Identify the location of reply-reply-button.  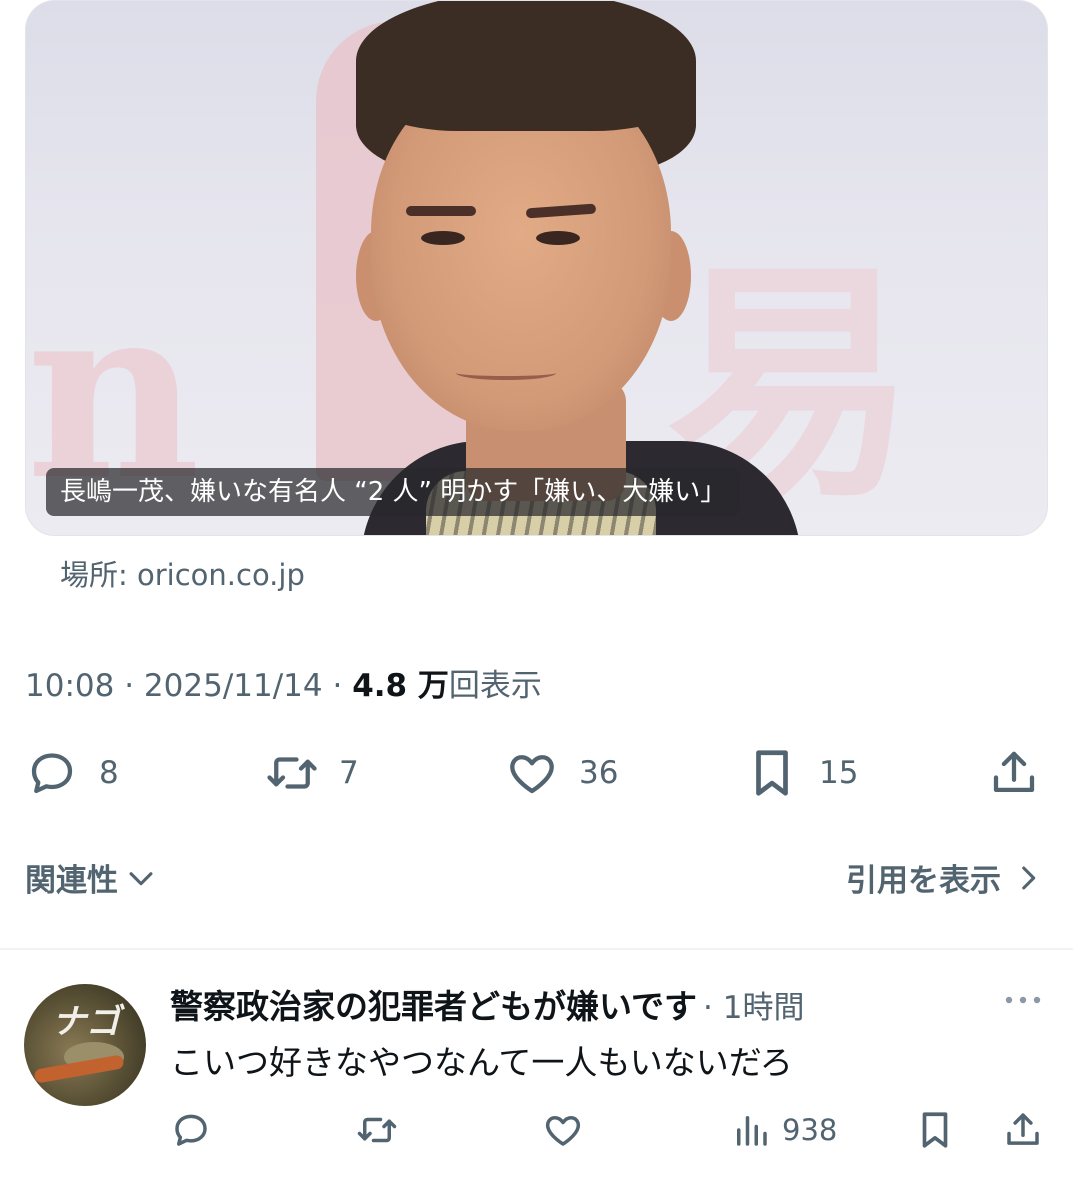
(191, 1130).